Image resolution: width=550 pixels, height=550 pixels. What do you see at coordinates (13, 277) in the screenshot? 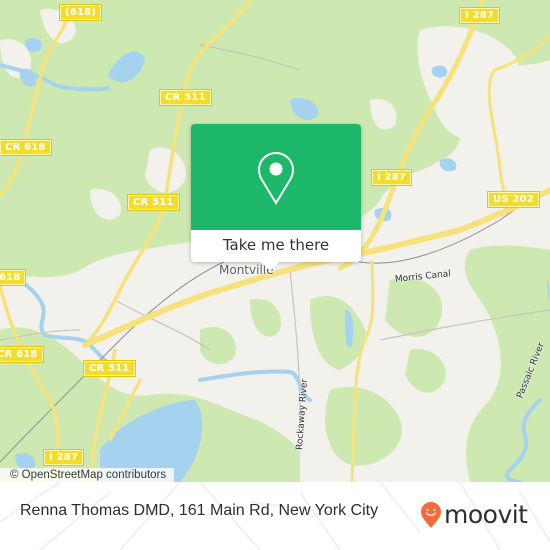
I see `road-shield-618: 618` at bounding box center [13, 277].